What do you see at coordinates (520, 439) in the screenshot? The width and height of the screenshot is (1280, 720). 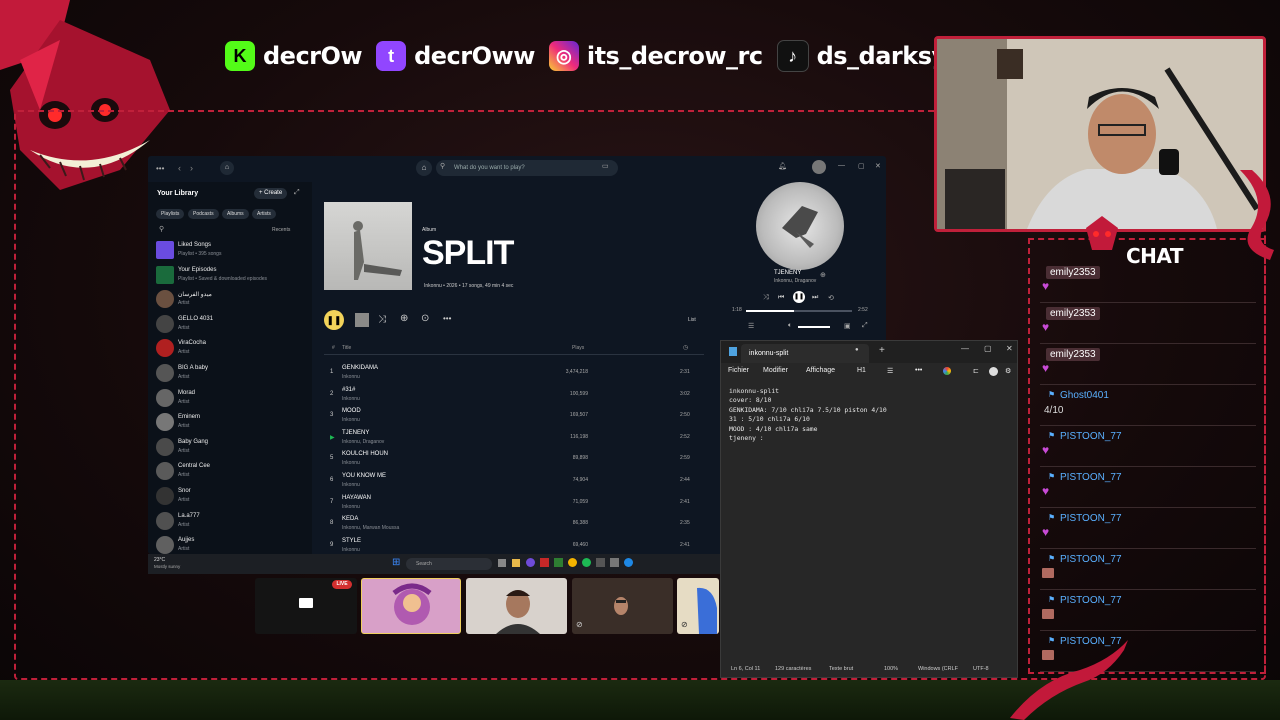 I see `track-row: ▶ TJENENY Inkonnu, Draganov 116,198 2:52` at bounding box center [520, 439].